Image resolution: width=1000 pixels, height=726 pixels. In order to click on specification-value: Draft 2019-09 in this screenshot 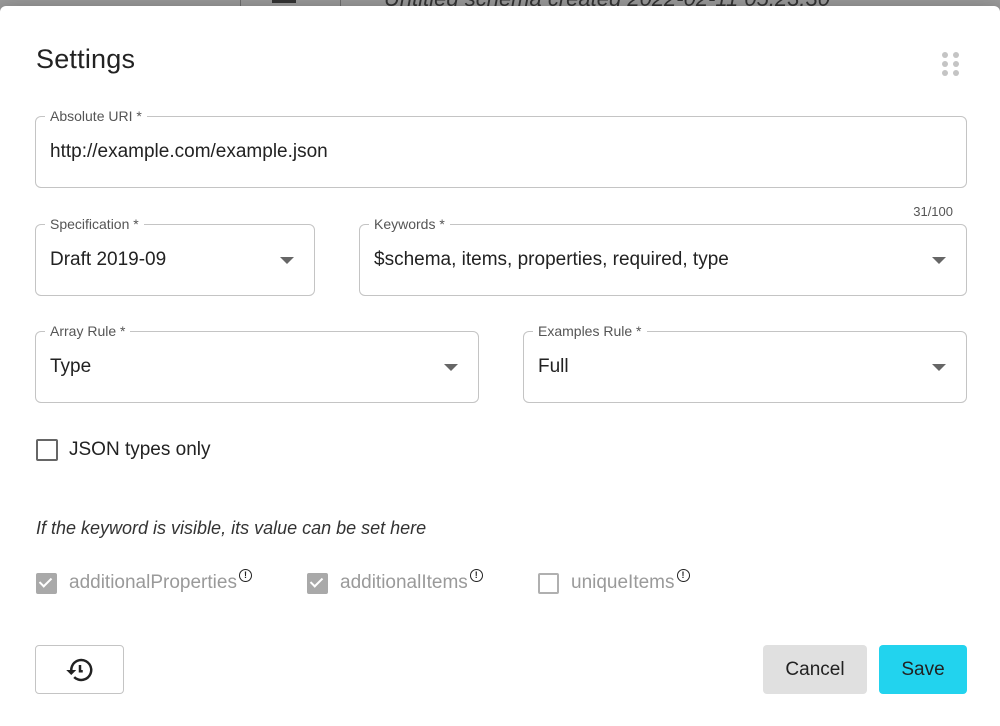, I will do `click(108, 259)`.